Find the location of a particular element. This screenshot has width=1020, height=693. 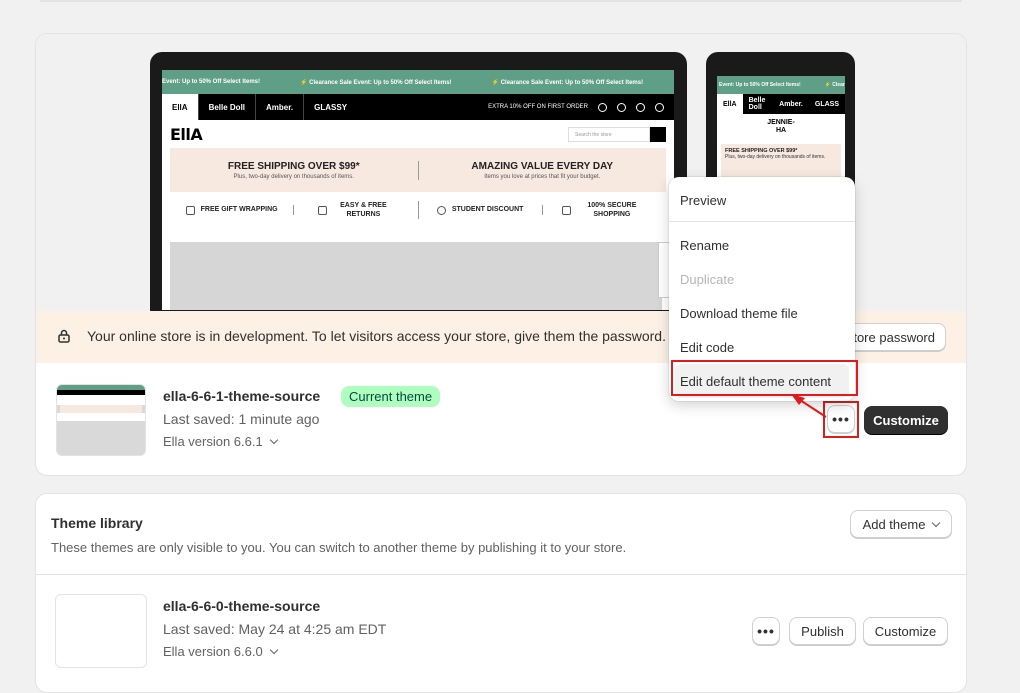

previous-card-edge is located at coordinates (501, 1).